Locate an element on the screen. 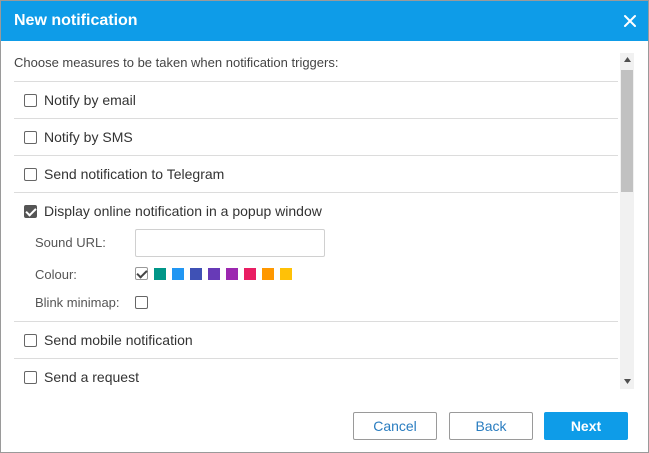  blink-minimap-checkbox is located at coordinates (141, 302).